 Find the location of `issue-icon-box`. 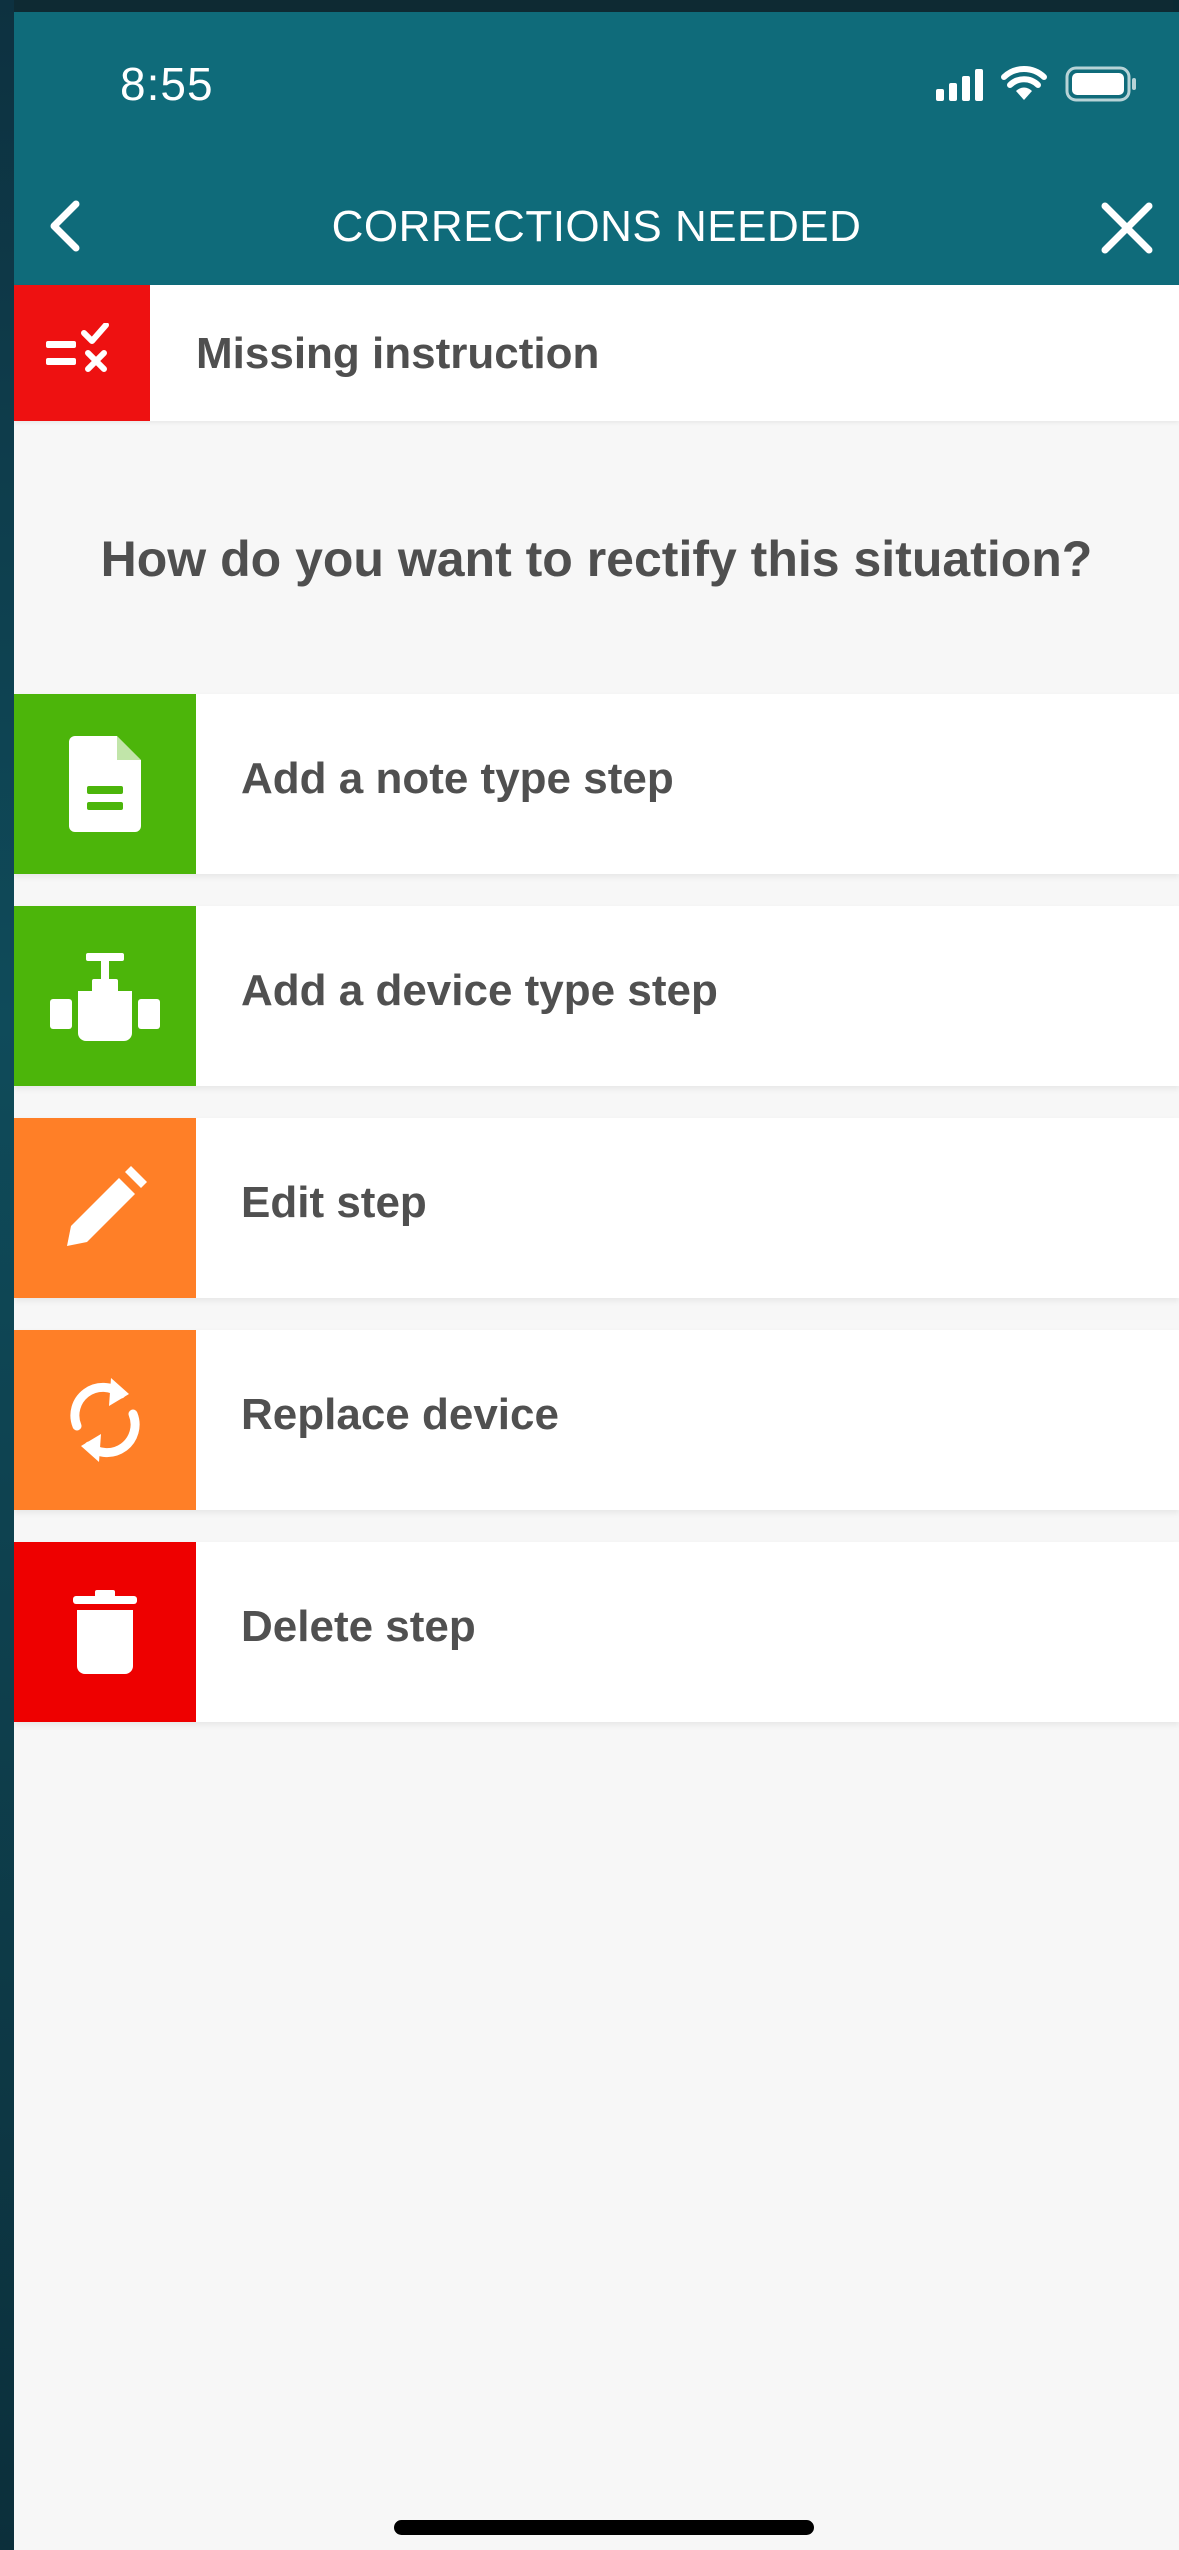

issue-icon-box is located at coordinates (82, 353).